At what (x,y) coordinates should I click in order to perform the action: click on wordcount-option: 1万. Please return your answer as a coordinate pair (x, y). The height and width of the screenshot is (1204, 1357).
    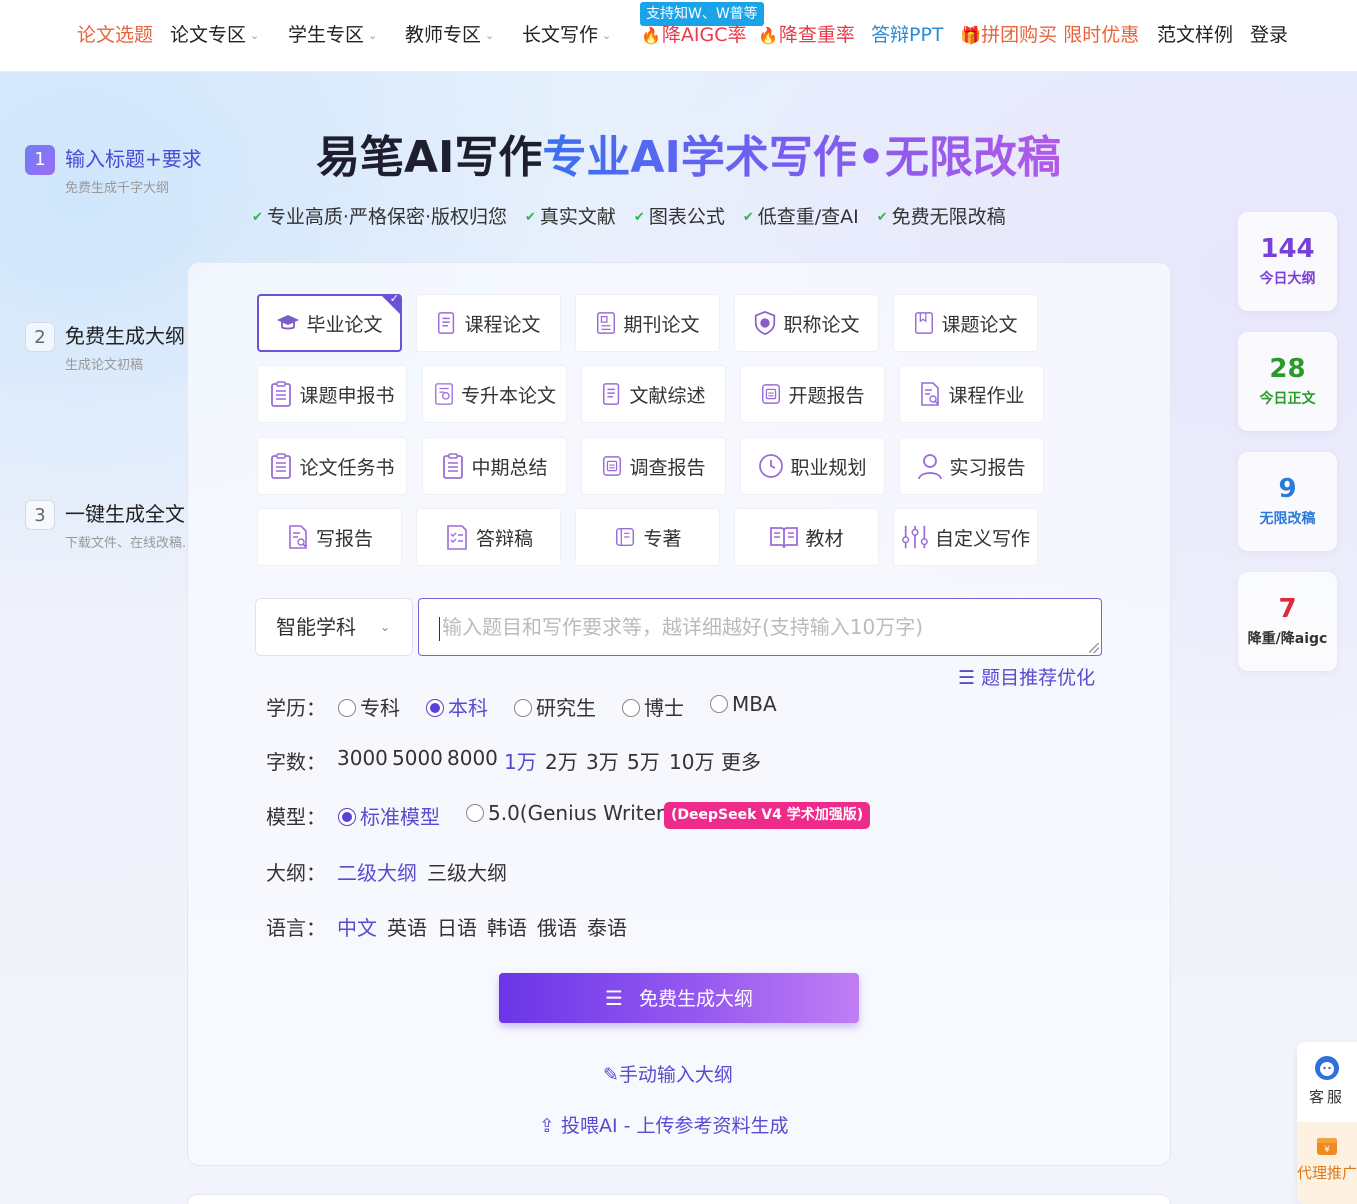
    Looking at the image, I should click on (520, 760).